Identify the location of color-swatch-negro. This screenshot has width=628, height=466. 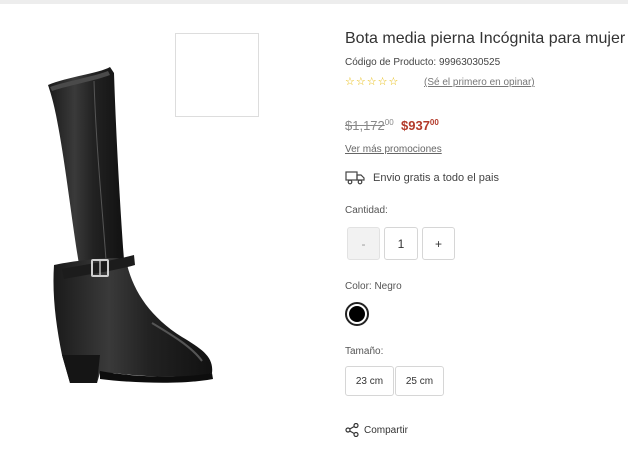
(357, 314).